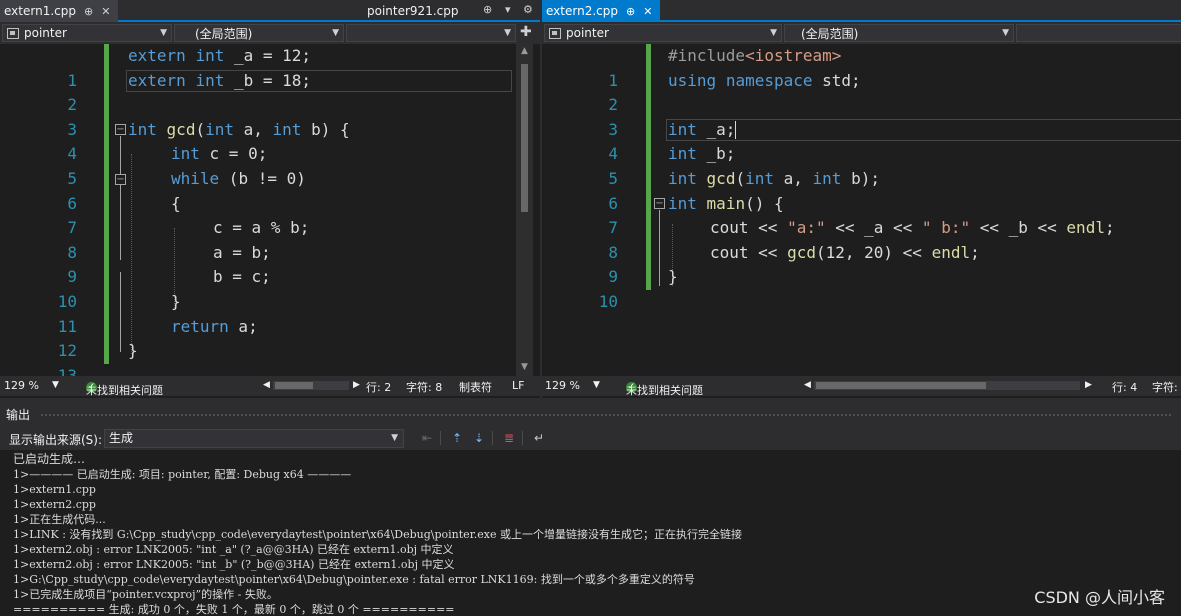 The height and width of the screenshot is (616, 1181). I want to click on previous-message-icon: ⇡, so click(457, 438).